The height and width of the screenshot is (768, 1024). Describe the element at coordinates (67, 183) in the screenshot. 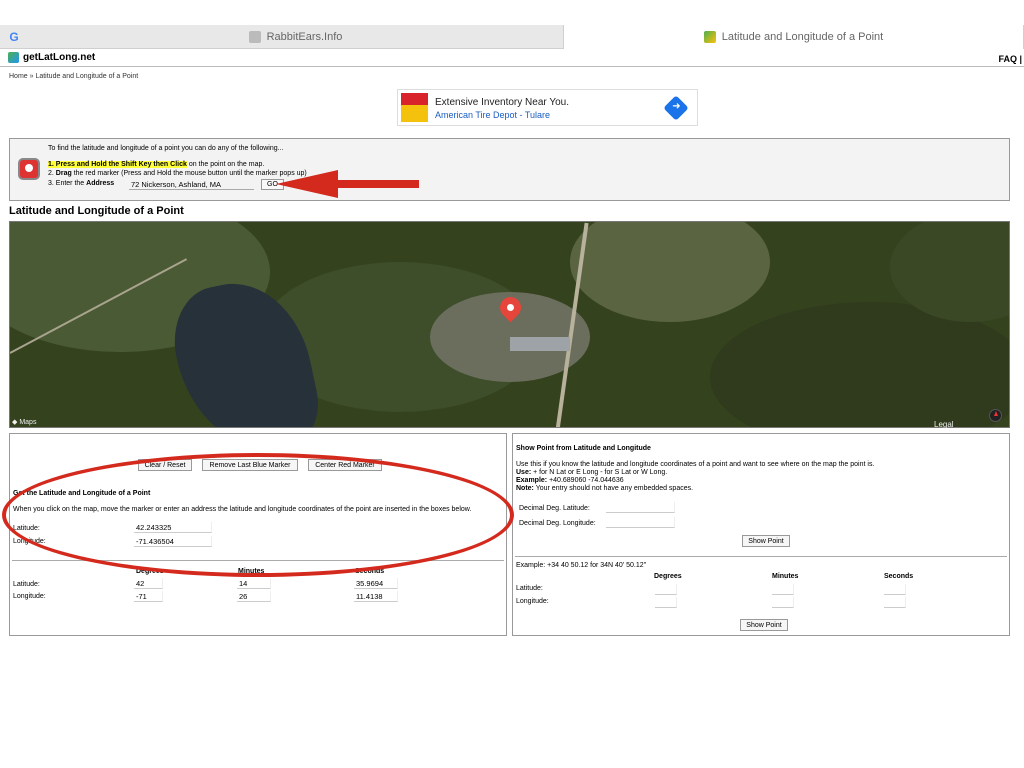

I see `step3-prefix: 3. Enter the` at that location.